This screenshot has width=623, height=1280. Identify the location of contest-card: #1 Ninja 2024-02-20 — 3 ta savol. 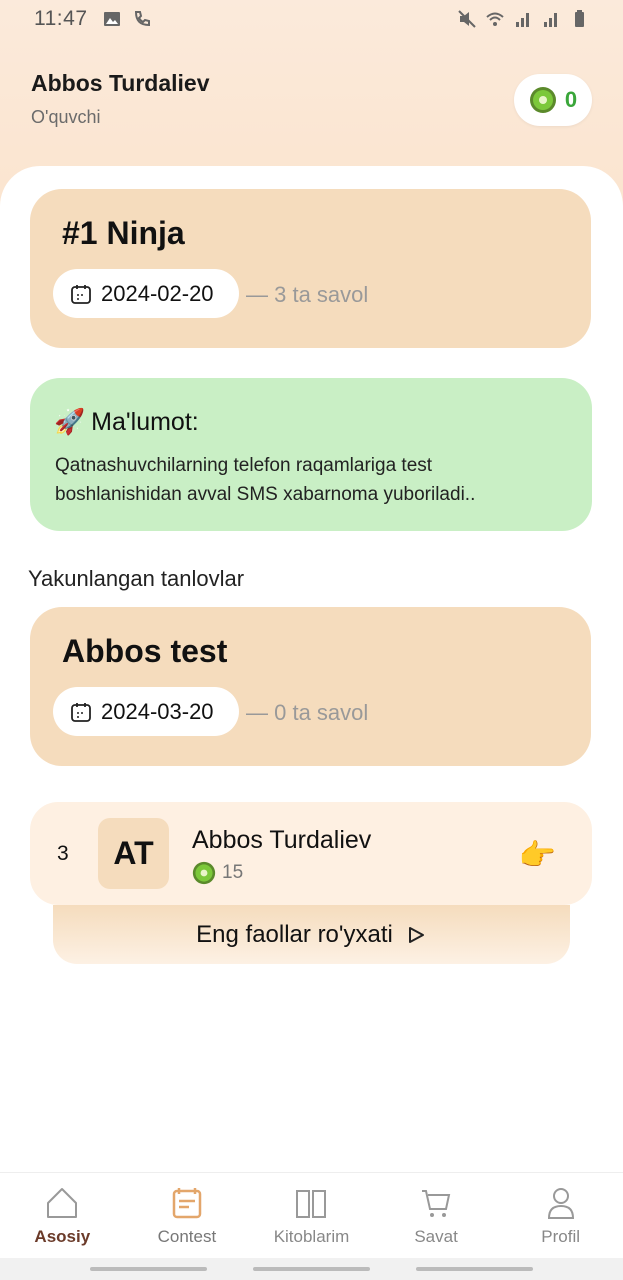
(310, 268).